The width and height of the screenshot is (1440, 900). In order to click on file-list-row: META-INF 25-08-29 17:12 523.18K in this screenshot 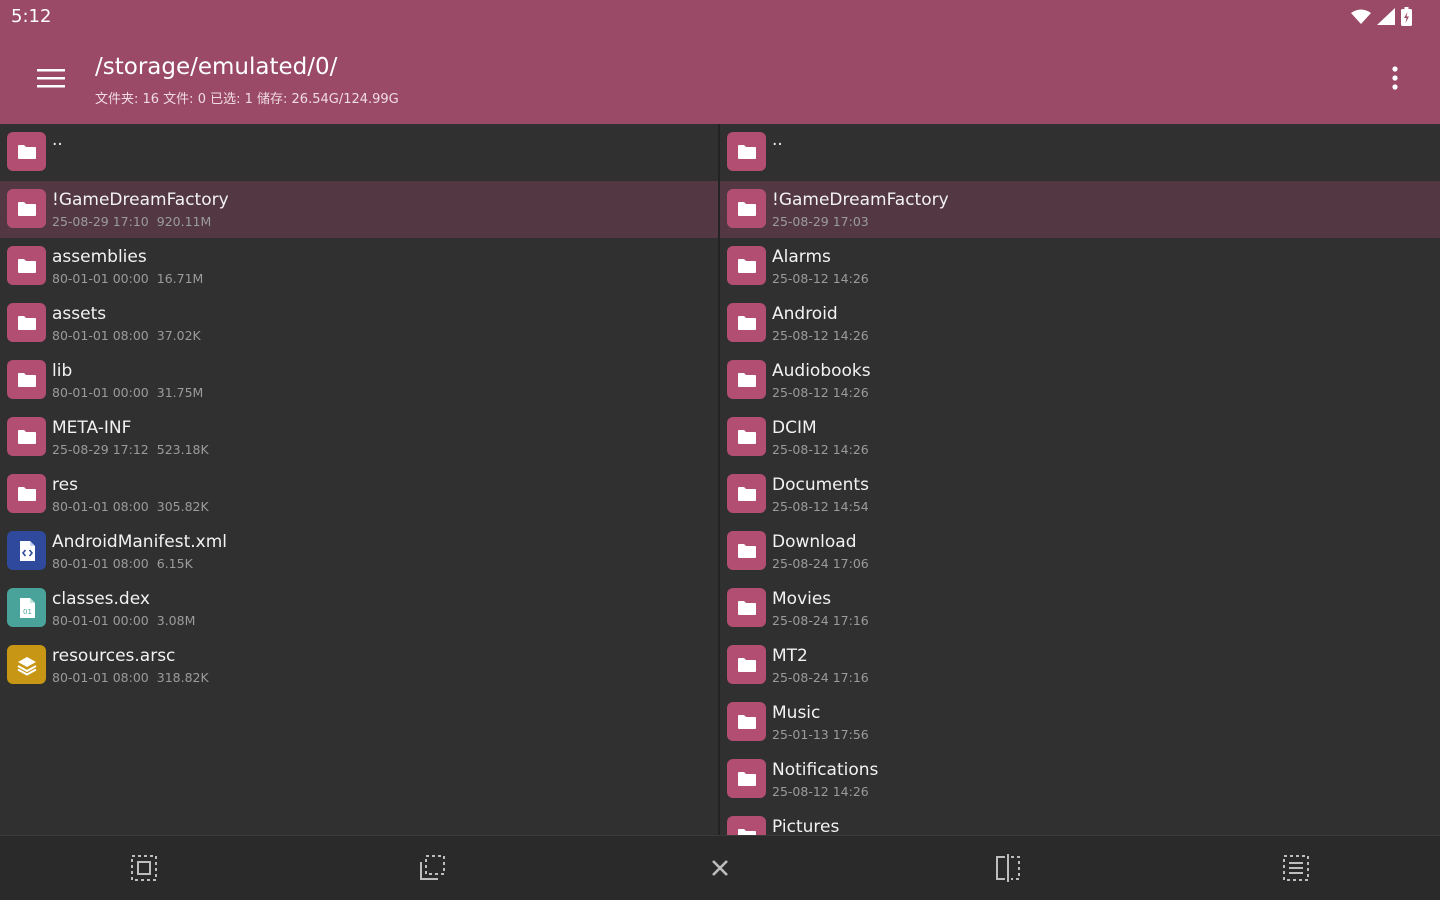, I will do `click(359, 437)`.